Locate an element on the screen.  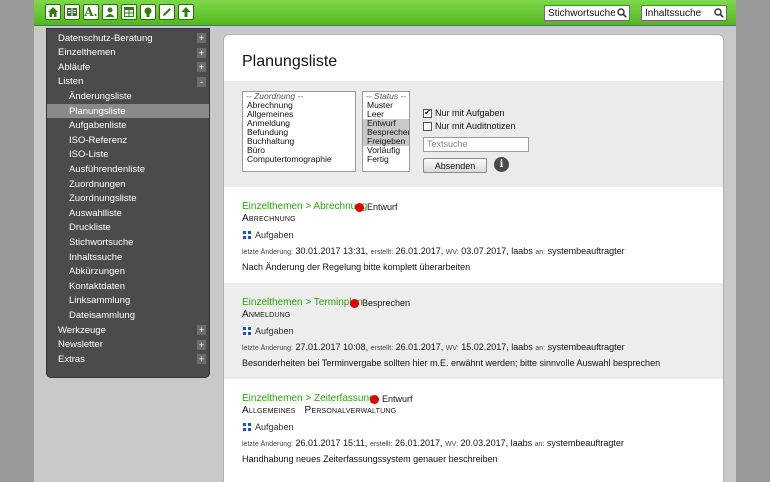
entry-category: Allgemeines Personalverwaltung is located at coordinates (319, 410).